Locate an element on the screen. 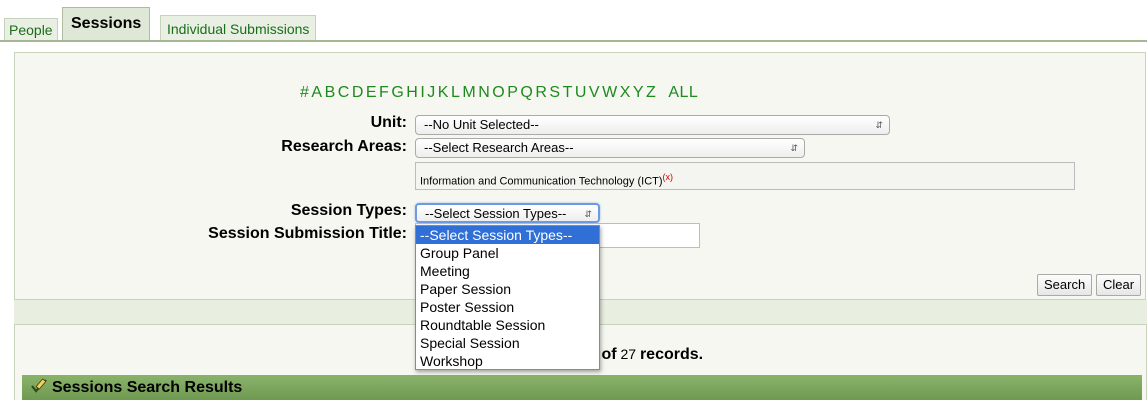 The image size is (1147, 403). session-type-option: Workshop is located at coordinates (507, 361).